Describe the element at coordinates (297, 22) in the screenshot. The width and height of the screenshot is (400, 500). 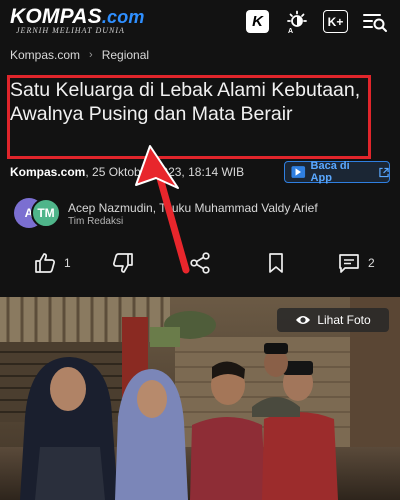
I see `theme-toggle-icon: A` at that location.